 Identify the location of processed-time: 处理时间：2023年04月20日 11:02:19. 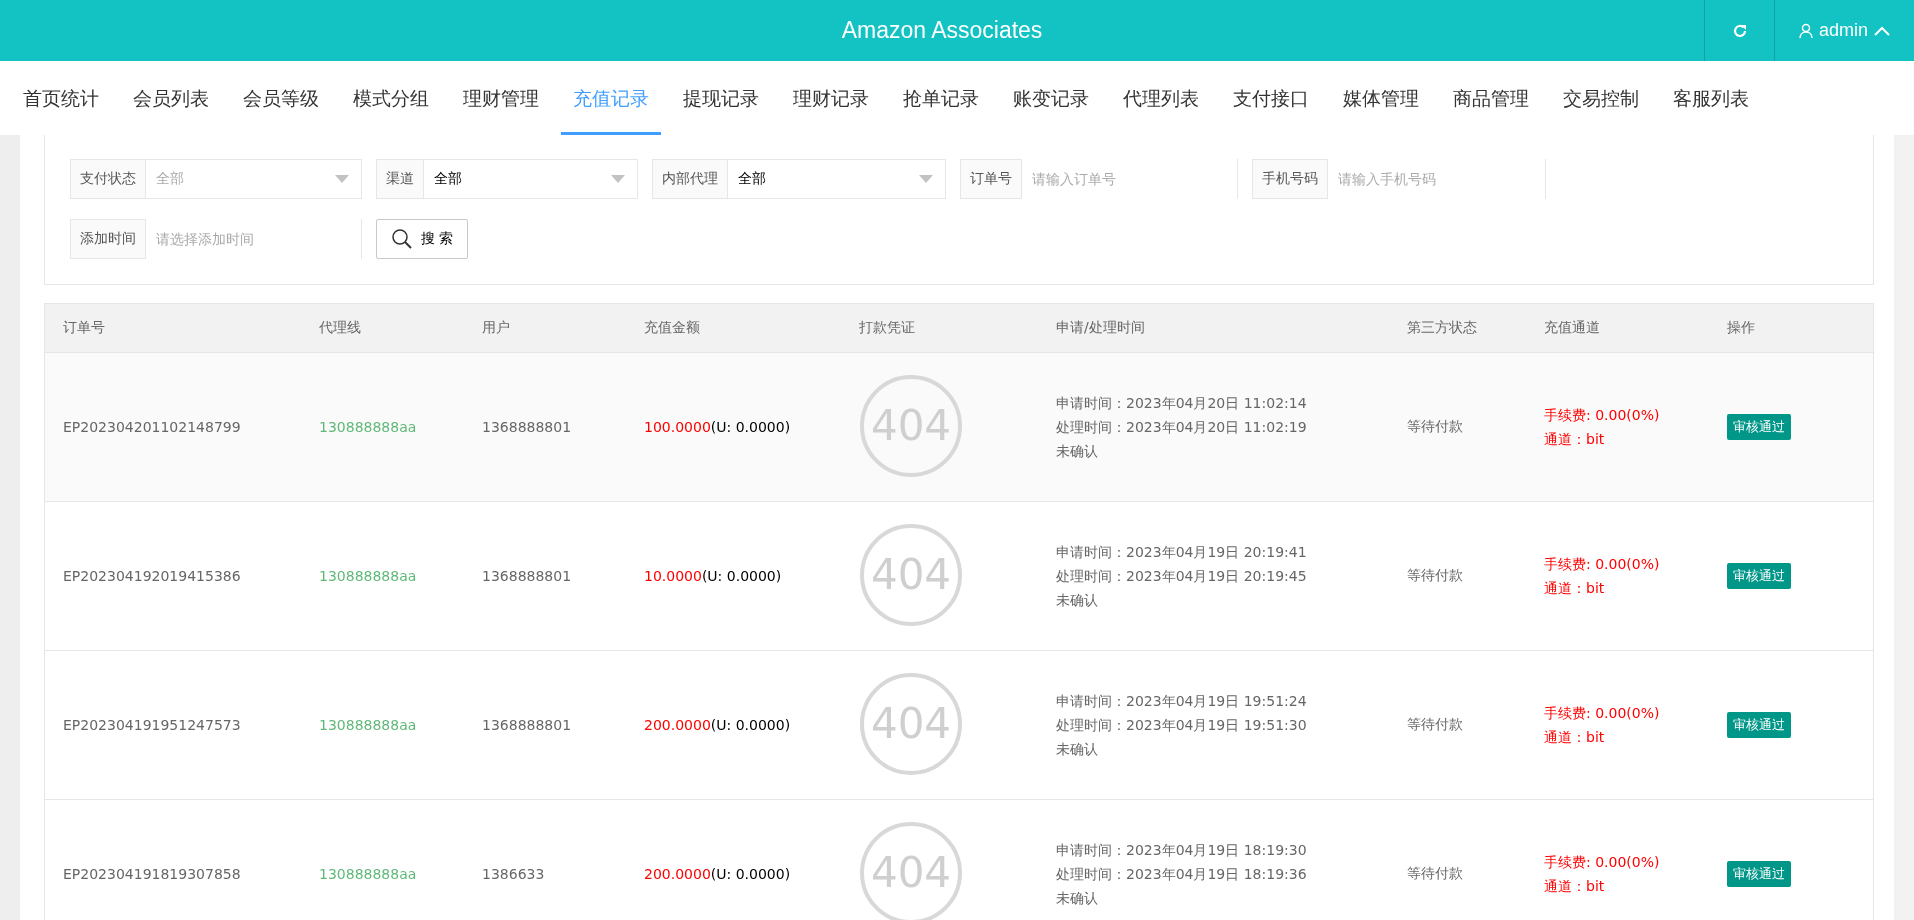
(1182, 427).